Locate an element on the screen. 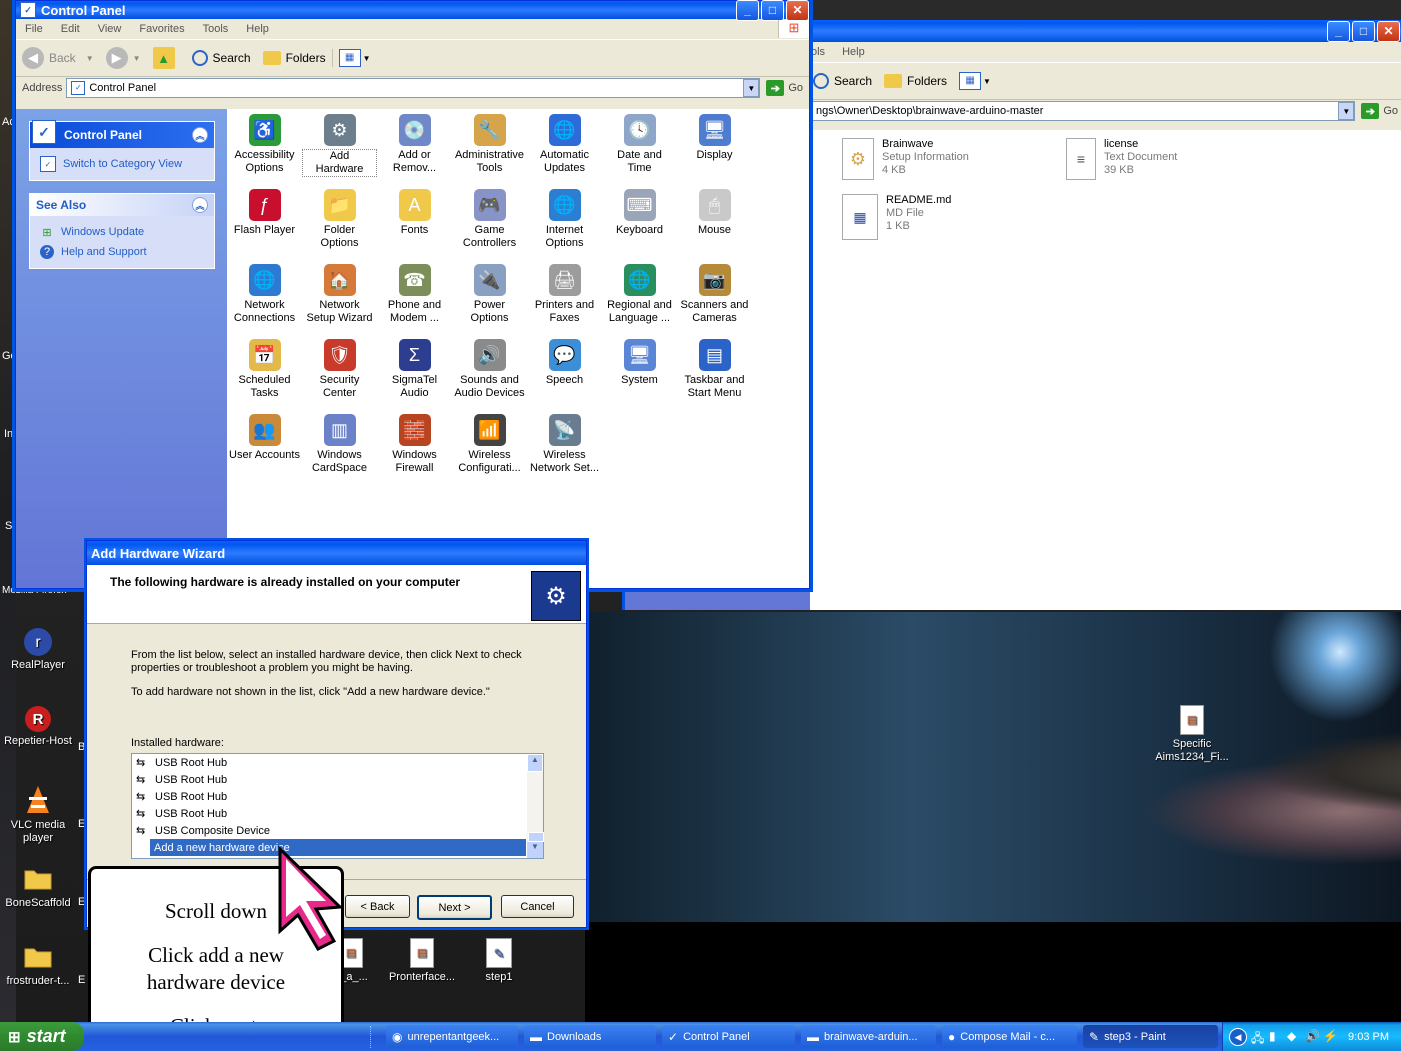 Image resolution: width=1401 pixels, height=1051 pixels. menu-tools: Tools is located at coordinates (216, 29).